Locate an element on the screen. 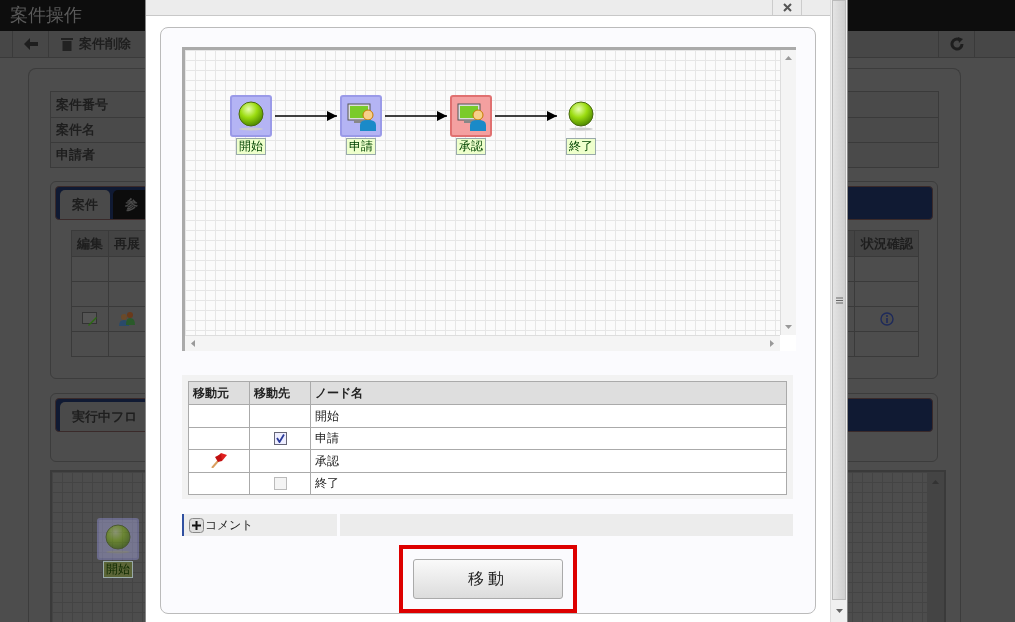  table-cell-text: 申請 is located at coordinates (327, 439).